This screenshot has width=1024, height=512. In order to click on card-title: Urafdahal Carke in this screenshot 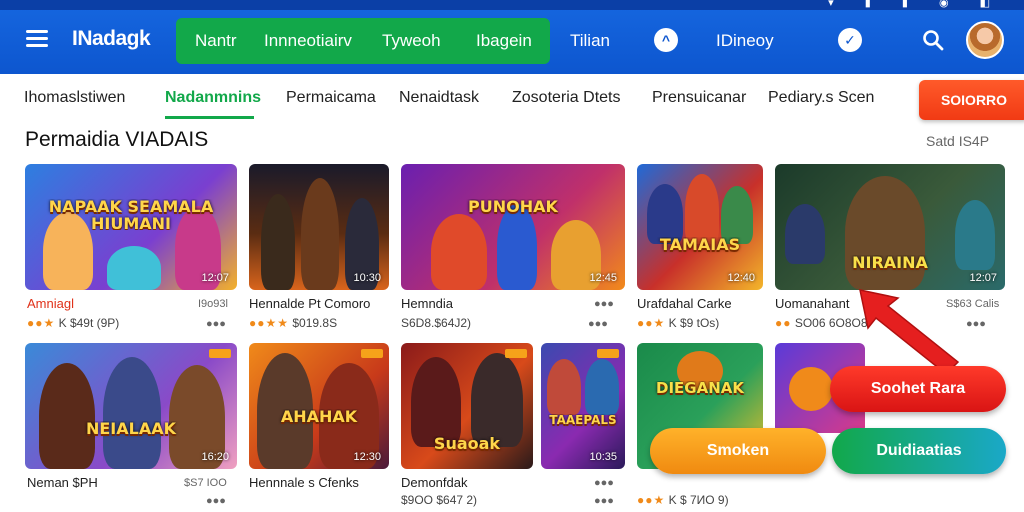, I will do `click(684, 303)`.